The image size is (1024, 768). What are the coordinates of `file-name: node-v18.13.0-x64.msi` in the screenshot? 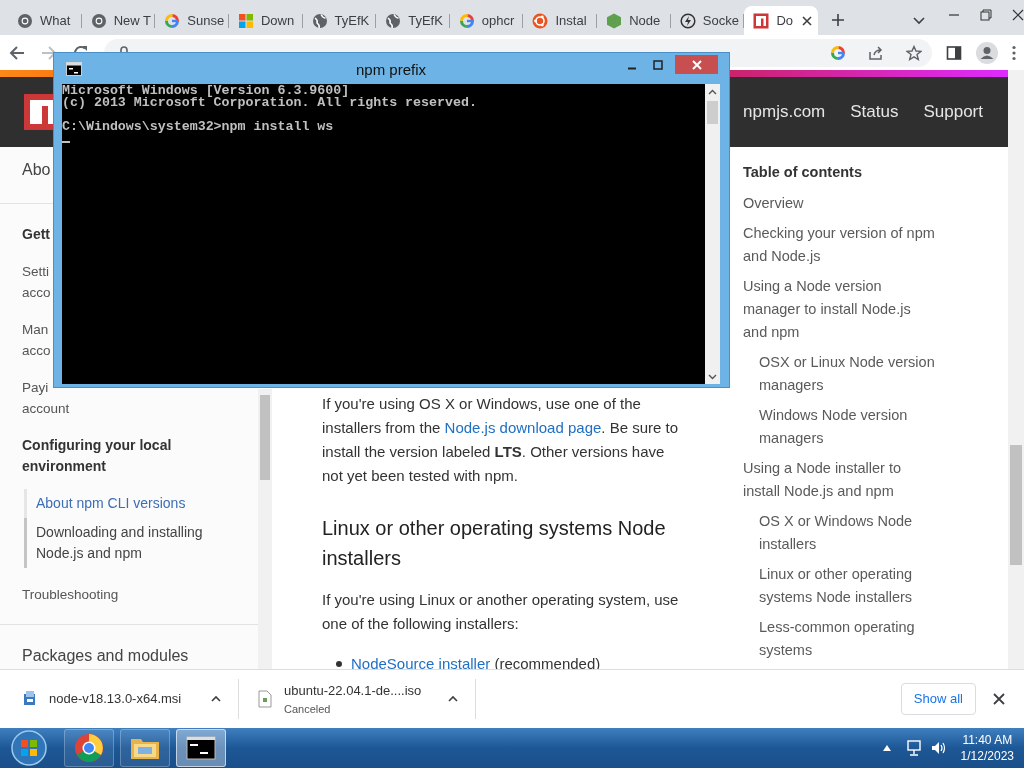 It's located at (118, 699).